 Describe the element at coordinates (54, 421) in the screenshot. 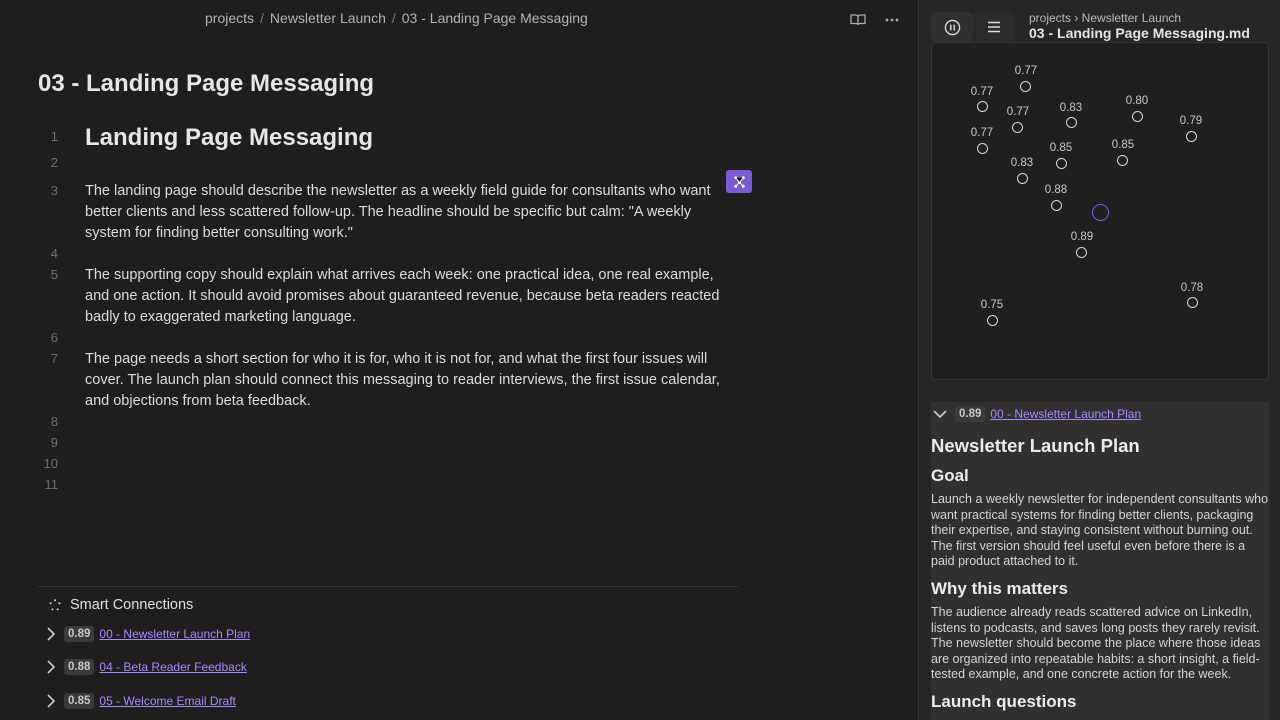

I see `line-number: 8` at that location.